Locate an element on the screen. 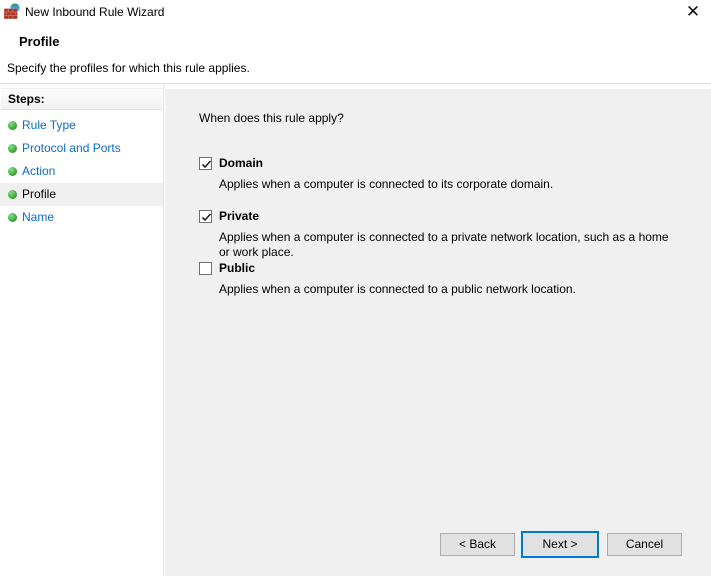  title-bar: New Inbound Rule Wizard ✕ is located at coordinates (355, 15).